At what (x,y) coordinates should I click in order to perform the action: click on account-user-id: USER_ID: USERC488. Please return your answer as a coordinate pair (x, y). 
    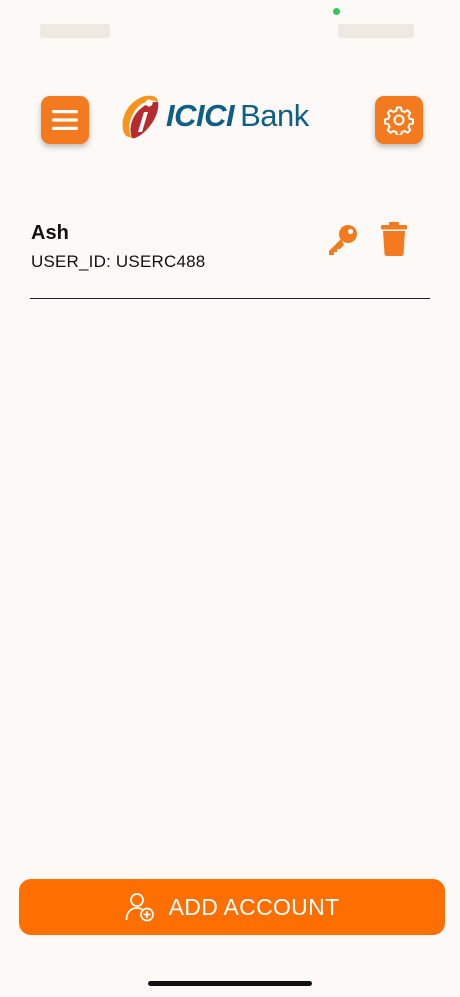
    Looking at the image, I should click on (118, 261).